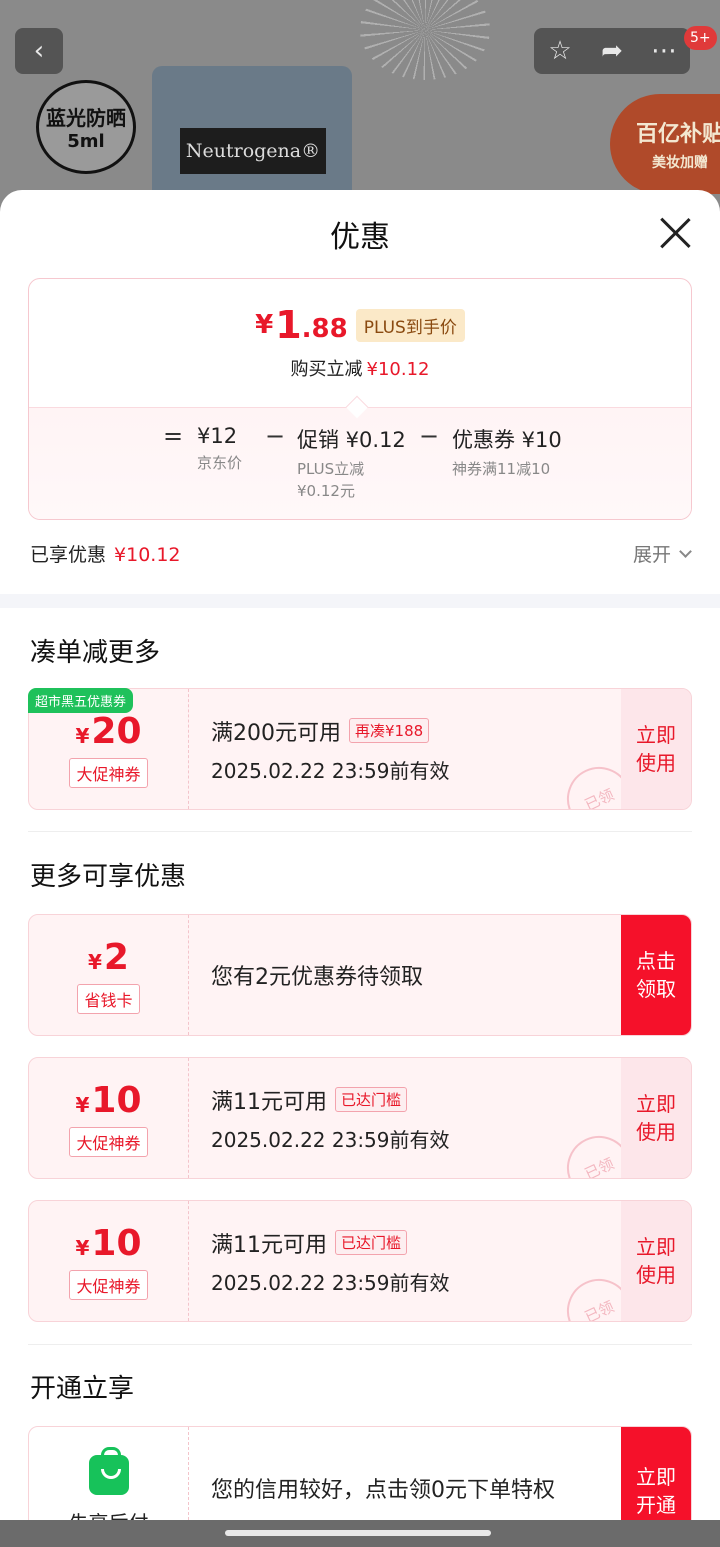 The height and width of the screenshot is (1547, 720). What do you see at coordinates (82, 1389) in the screenshot?
I see `section-title-open: 开通立享` at bounding box center [82, 1389].